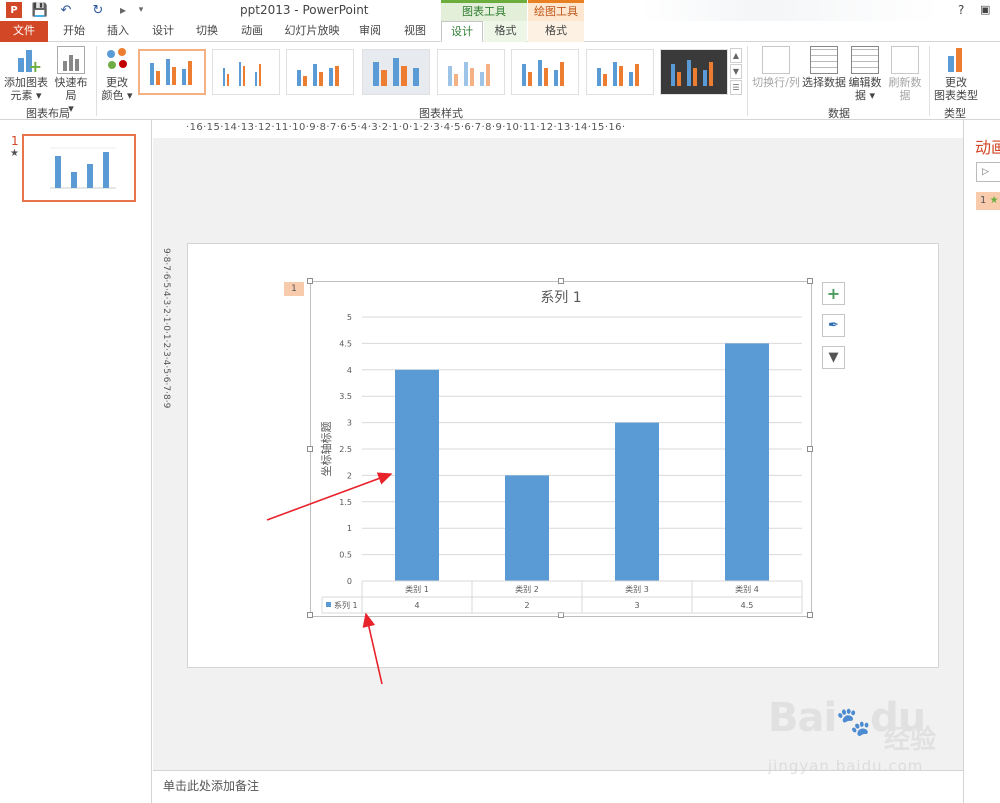 The height and width of the screenshot is (803, 1000). I want to click on watermark-url: jingyan.baidu.com, so click(846, 766).